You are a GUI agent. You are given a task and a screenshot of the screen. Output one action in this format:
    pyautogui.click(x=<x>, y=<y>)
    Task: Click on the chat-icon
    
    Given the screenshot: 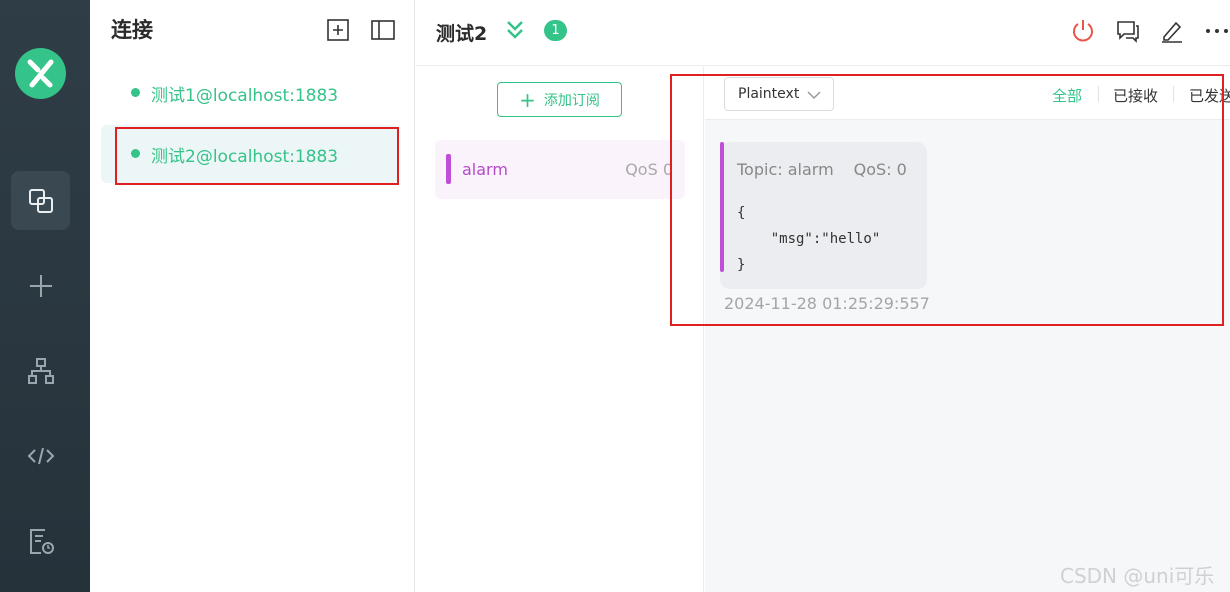 What is the action you would take?
    pyautogui.click(x=1128, y=31)
    